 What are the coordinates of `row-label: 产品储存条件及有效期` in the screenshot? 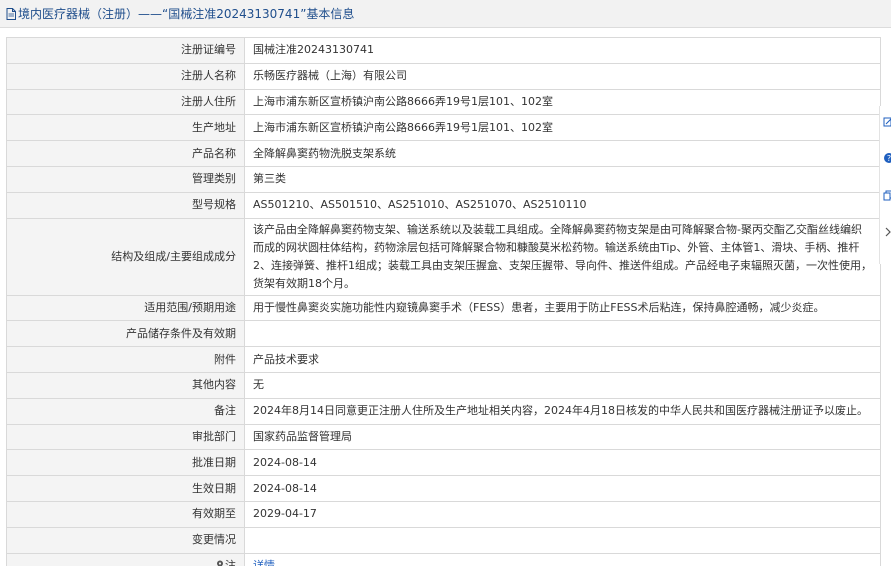 It's located at (125, 334).